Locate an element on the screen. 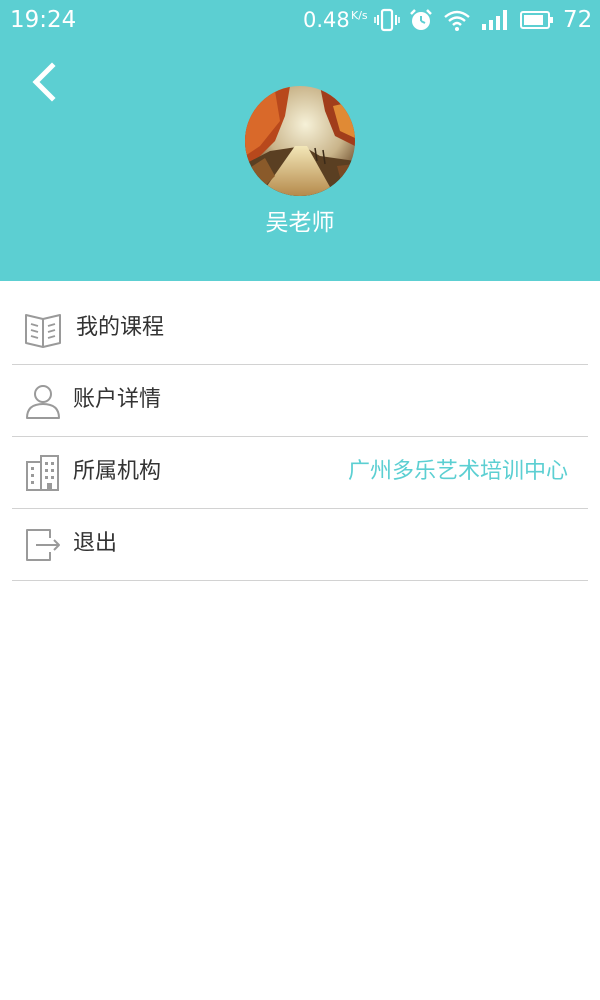 This screenshot has width=600, height=1000. menu-item-account-details: 账户详情 is located at coordinates (300, 401).